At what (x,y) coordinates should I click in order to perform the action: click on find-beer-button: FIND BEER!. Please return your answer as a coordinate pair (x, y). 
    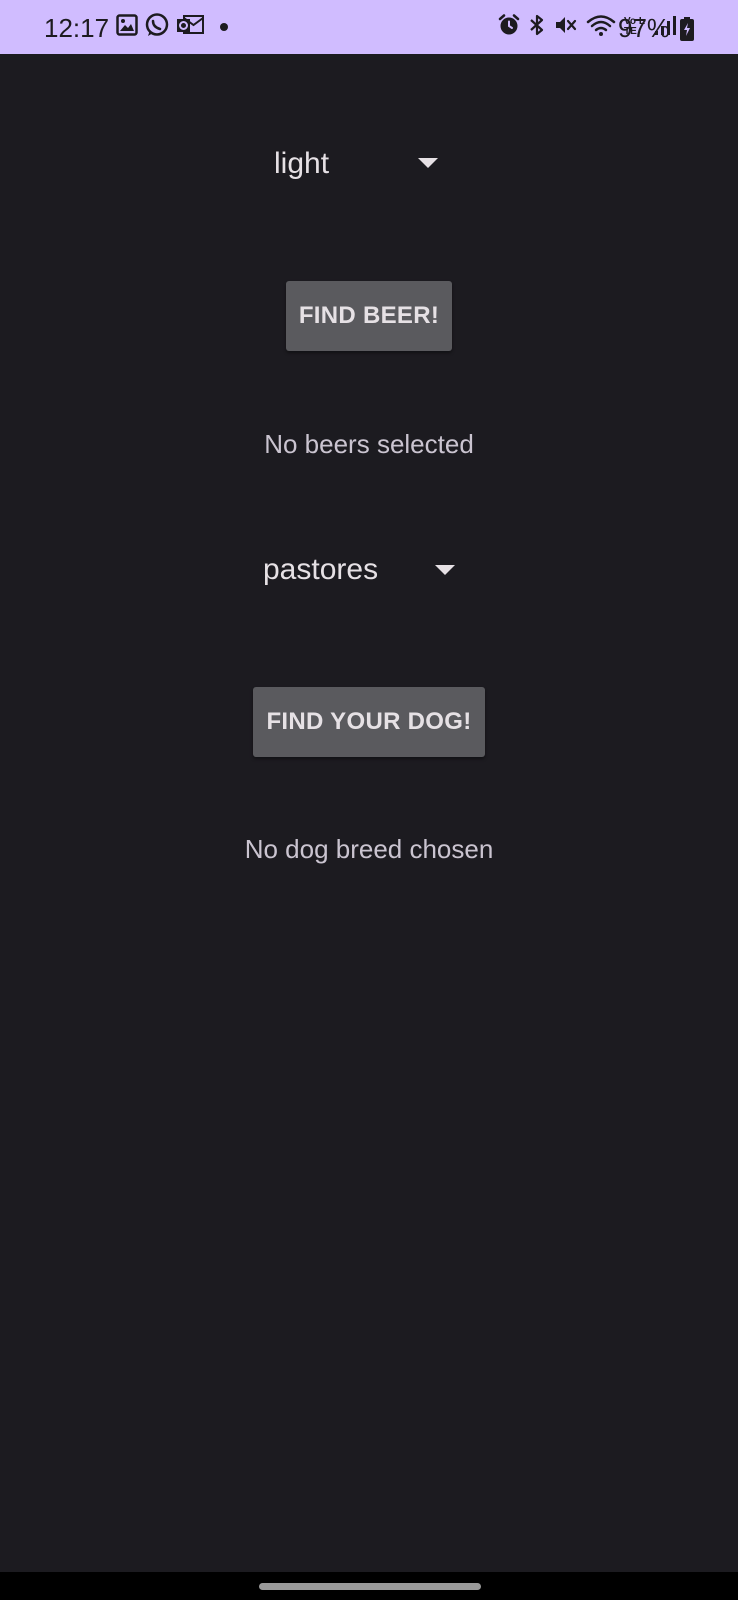
    Looking at the image, I should click on (369, 316).